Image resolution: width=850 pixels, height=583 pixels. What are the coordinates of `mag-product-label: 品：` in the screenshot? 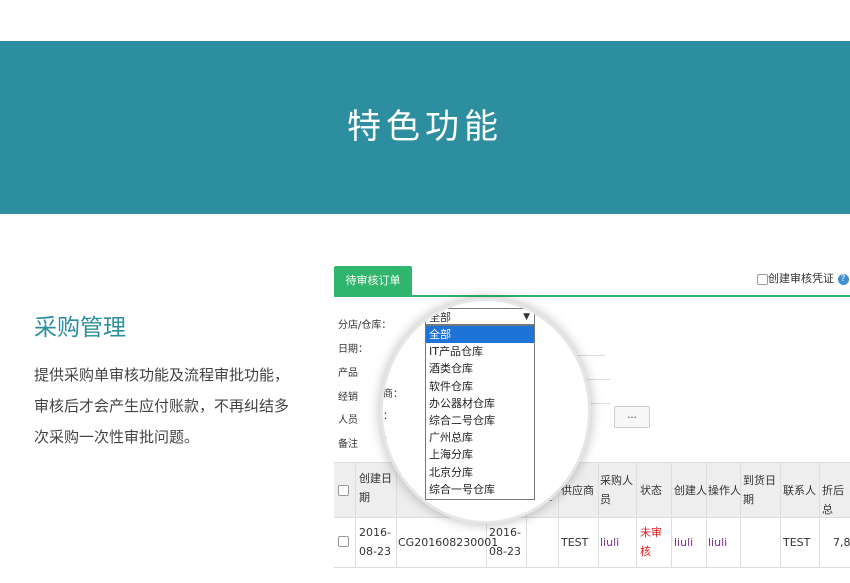 It's located at (381, 372).